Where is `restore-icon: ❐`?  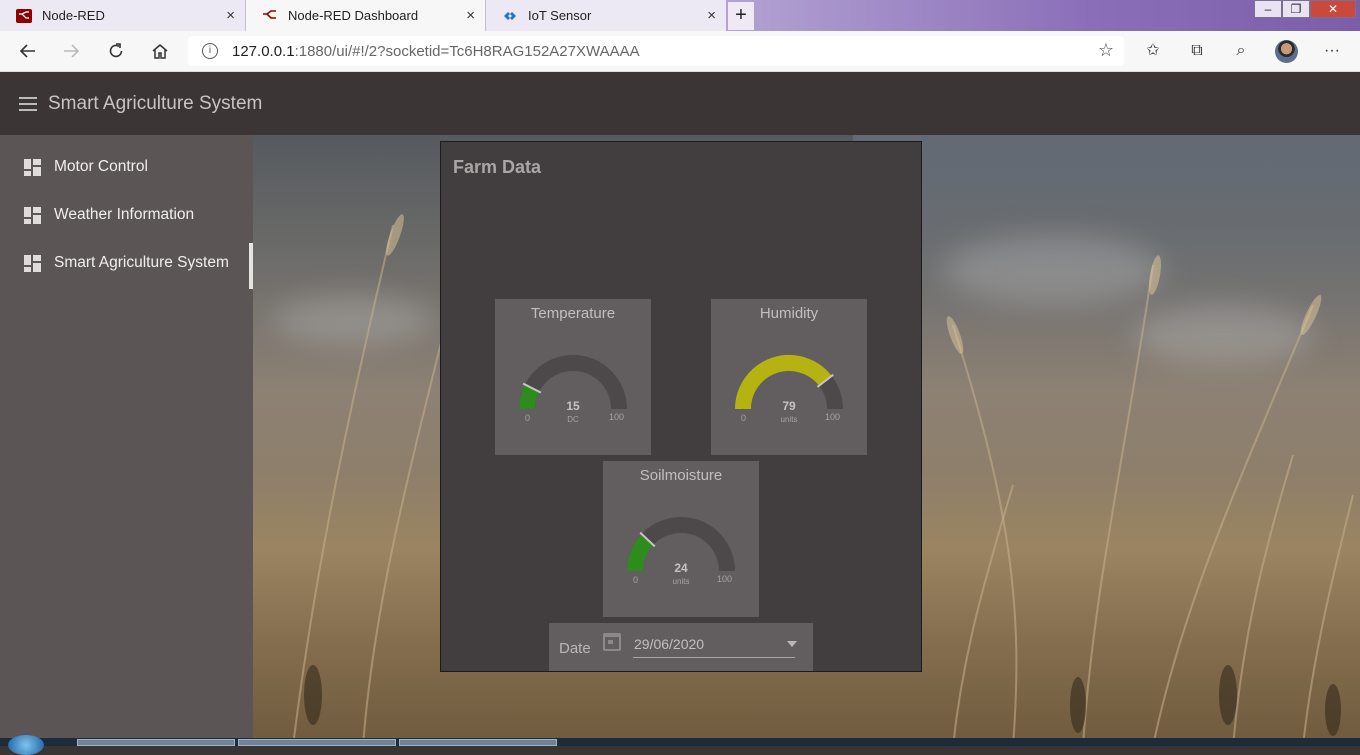 restore-icon: ❐ is located at coordinates (1296, 9).